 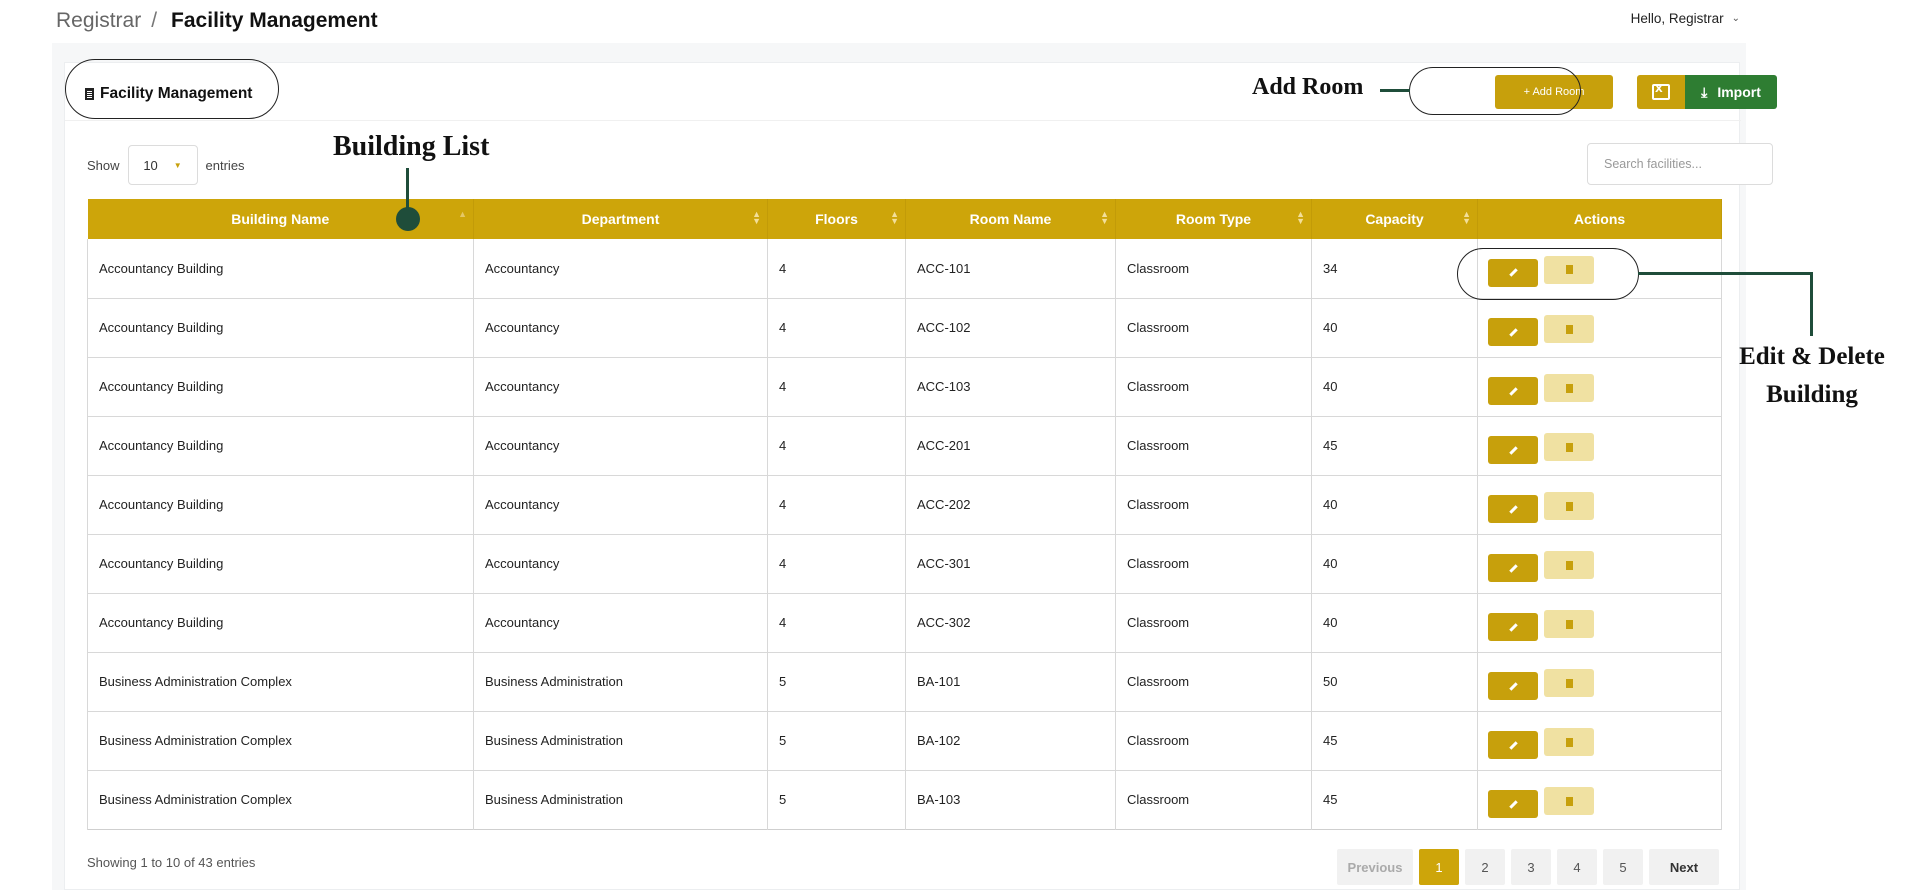 What do you see at coordinates (408, 219) in the screenshot?
I see `annotation-dot` at bounding box center [408, 219].